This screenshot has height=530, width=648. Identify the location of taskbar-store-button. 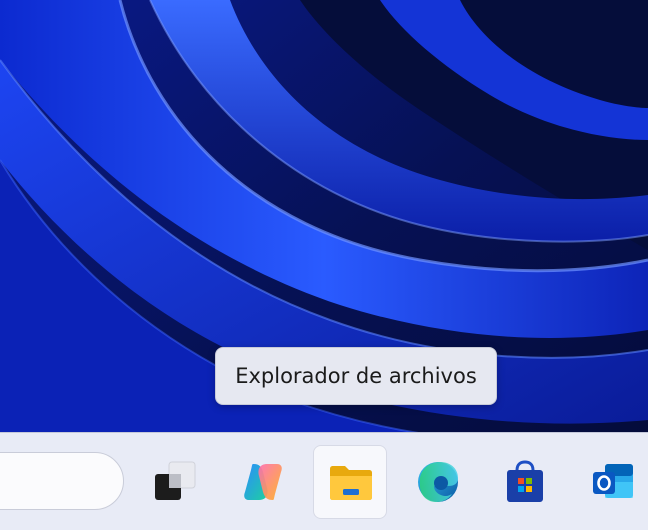
(525, 482).